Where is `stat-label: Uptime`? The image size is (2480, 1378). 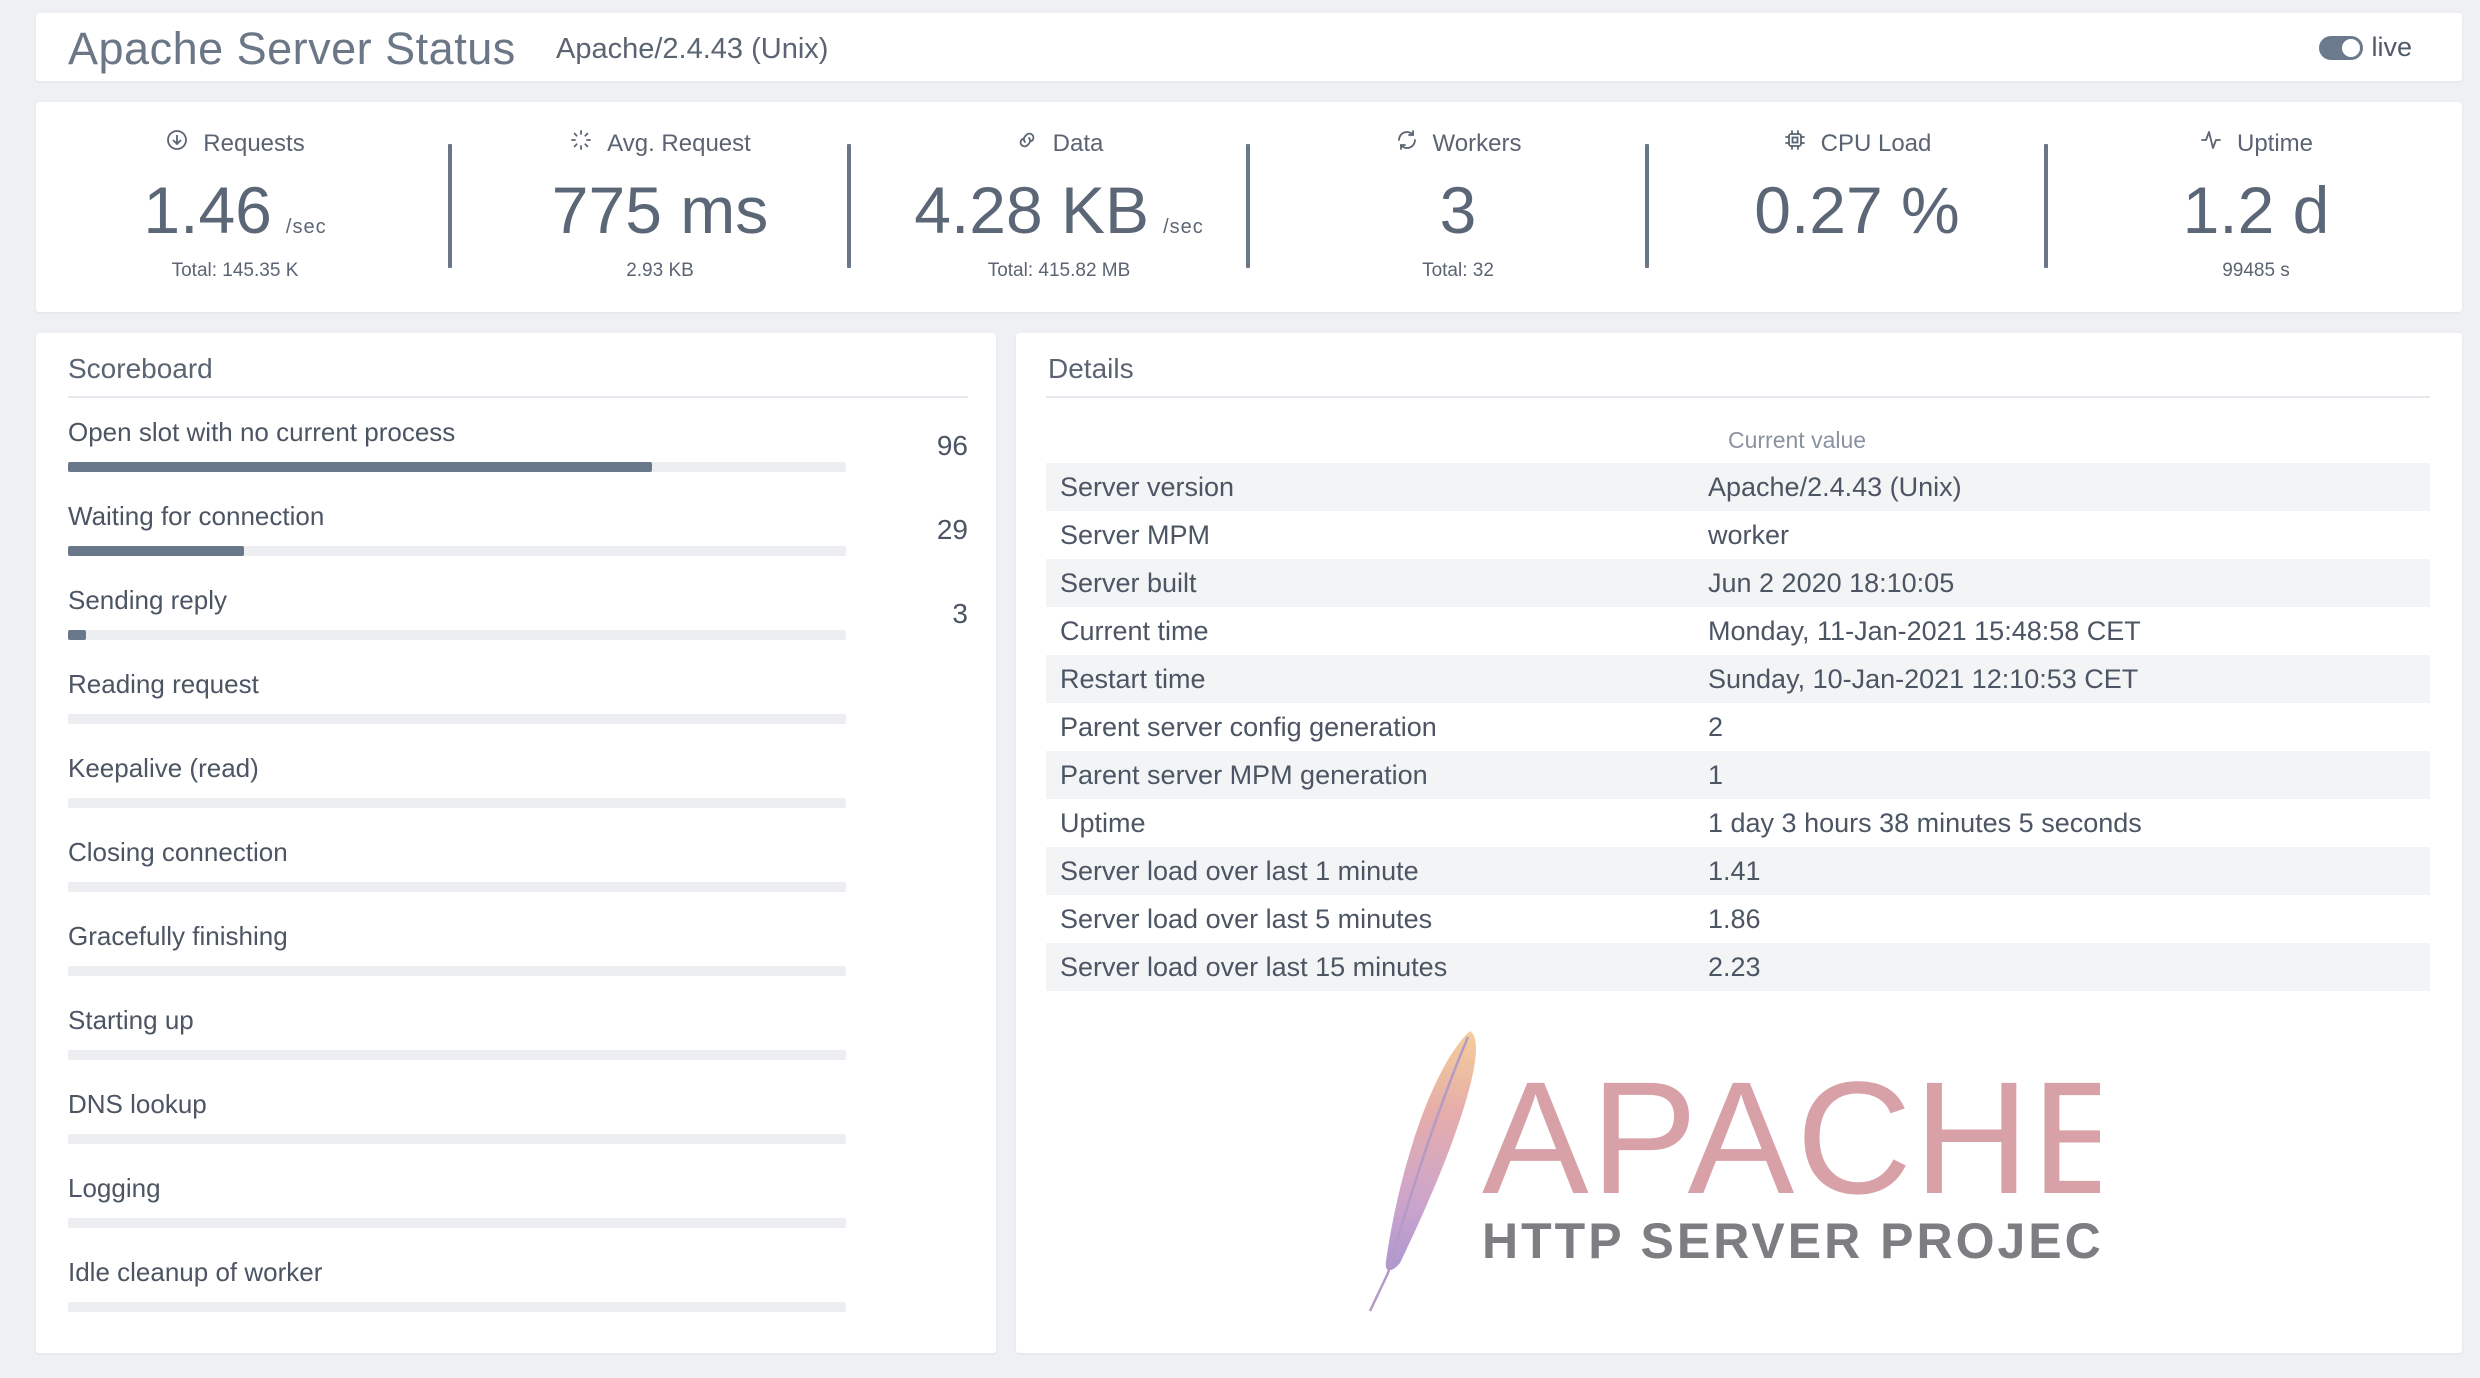 stat-label: Uptime is located at coordinates (2275, 143).